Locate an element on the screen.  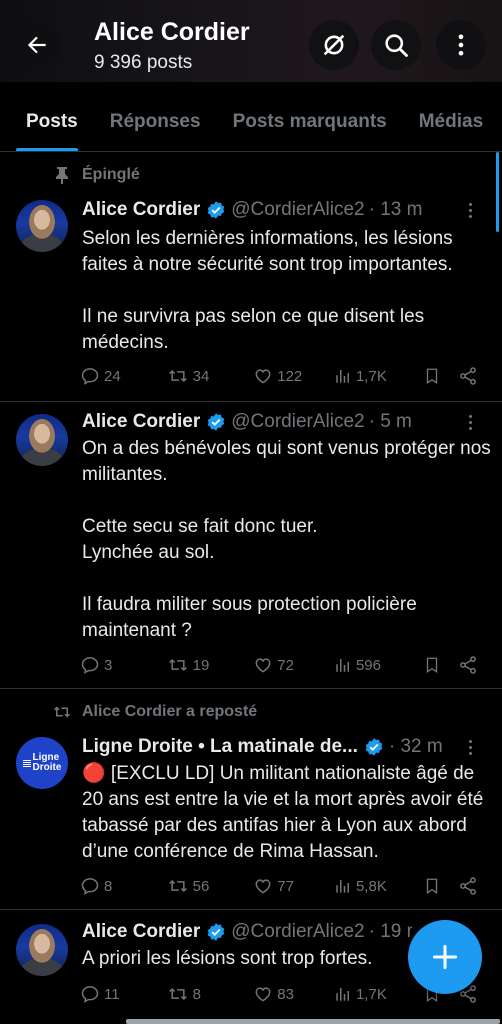
reply-button: 24 is located at coordinates (123, 376).